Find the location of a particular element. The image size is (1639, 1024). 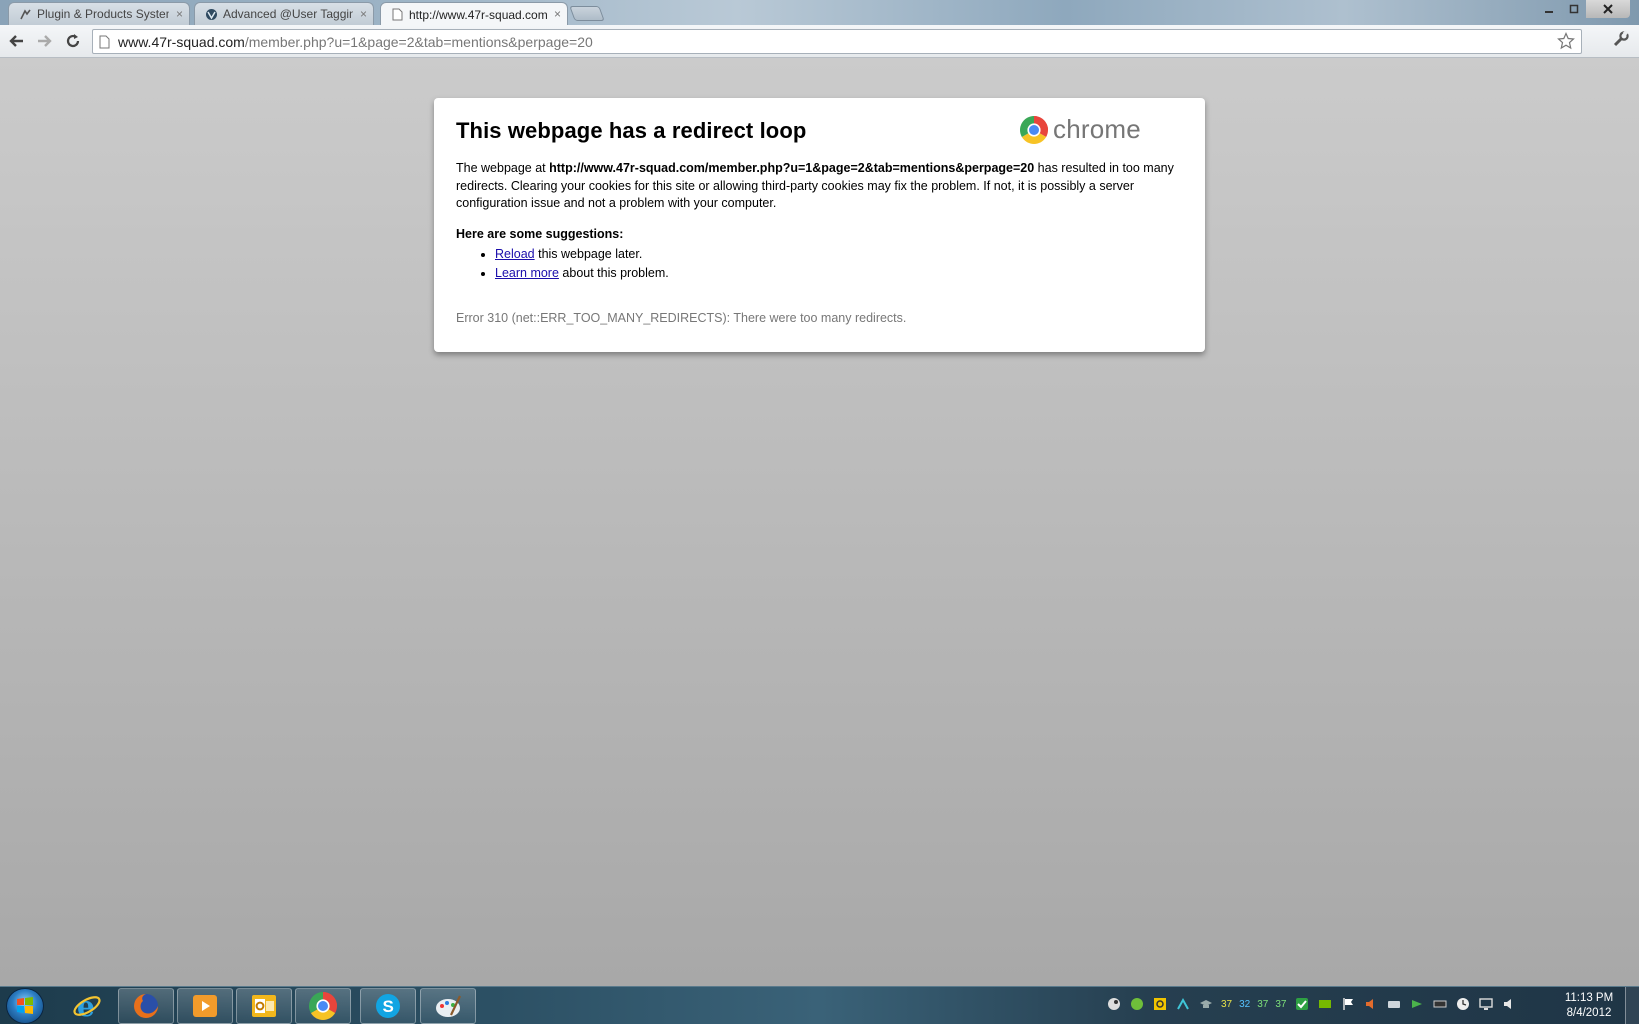

media-player-button is located at coordinates (205, 1006).